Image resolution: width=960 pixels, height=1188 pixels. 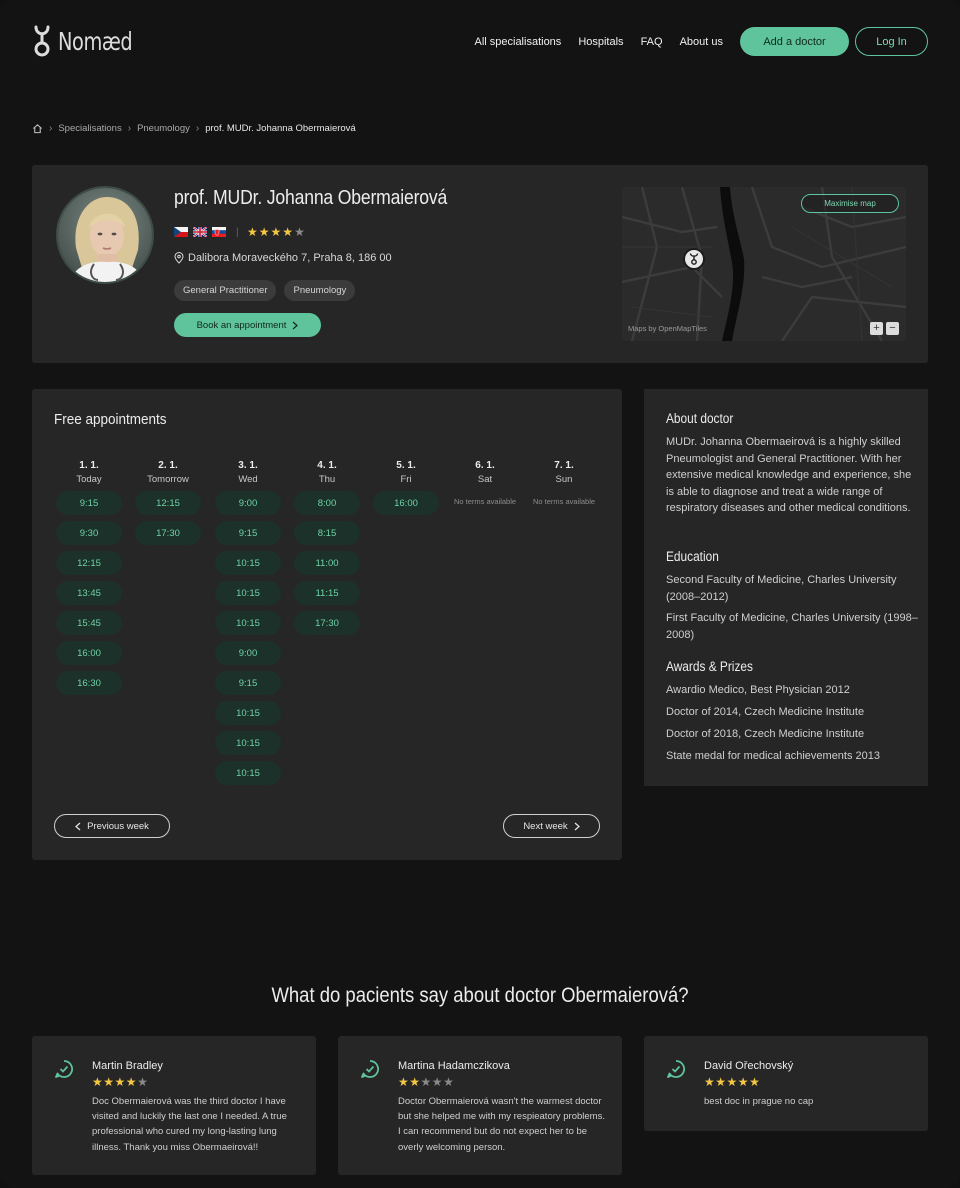 I want to click on nav-faq: FAQ, so click(x=652, y=42).